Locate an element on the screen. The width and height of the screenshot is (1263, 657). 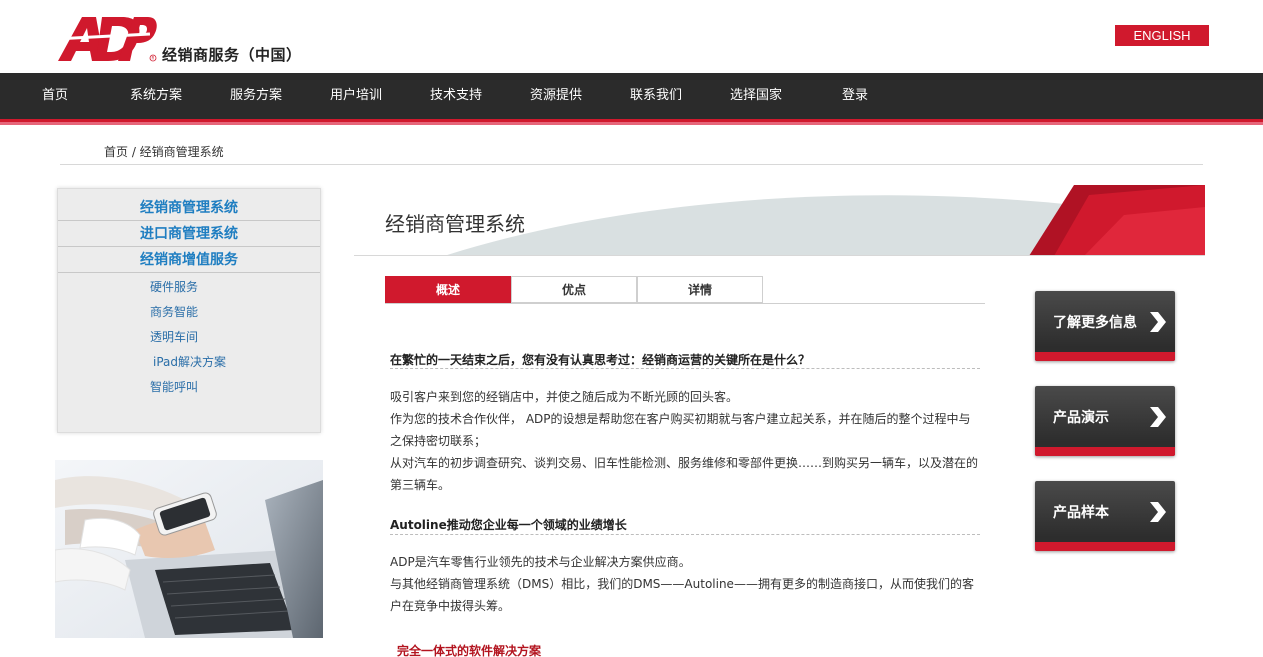
content-tabs: 概述 优点 详情 is located at coordinates (685, 290).